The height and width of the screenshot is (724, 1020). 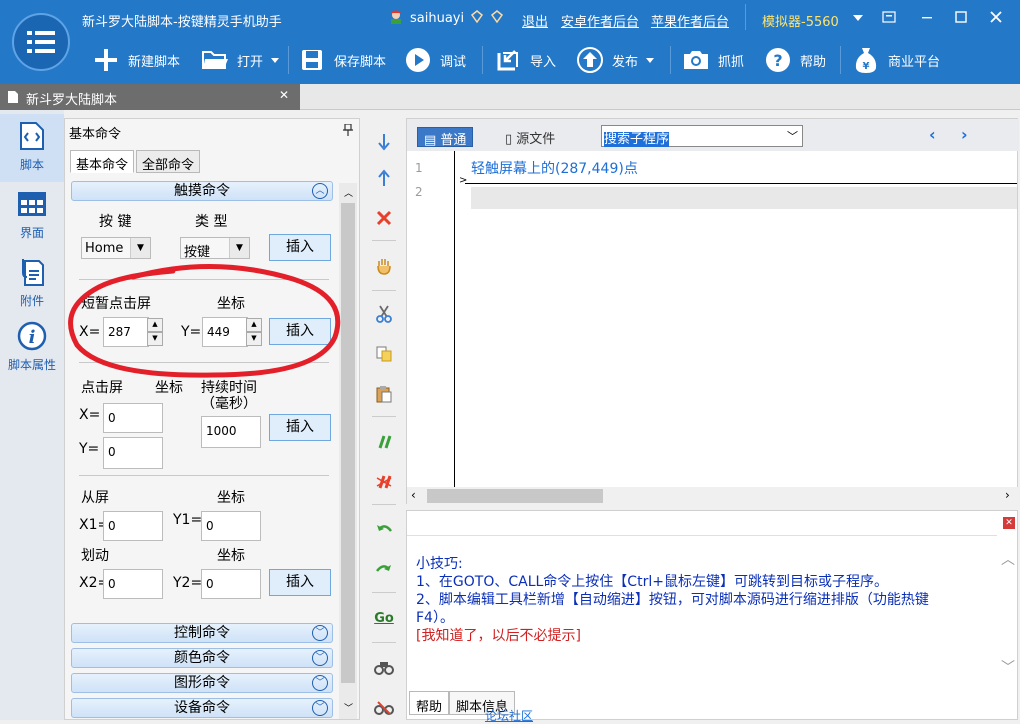 I want to click on editor-horizontal-scrollbar: ‹ ›, so click(x=713, y=496).